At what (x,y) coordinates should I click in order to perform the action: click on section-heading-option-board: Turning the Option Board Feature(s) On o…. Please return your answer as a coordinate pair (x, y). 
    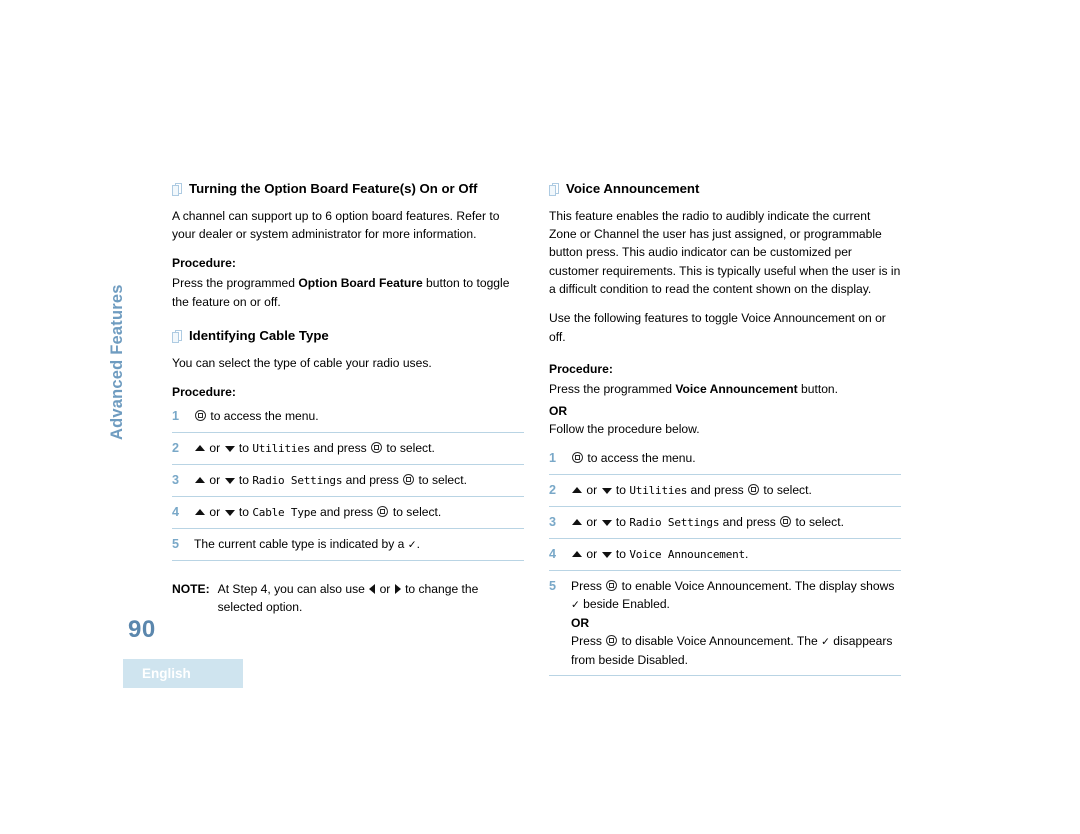
    Looking at the image, I should click on (348, 189).